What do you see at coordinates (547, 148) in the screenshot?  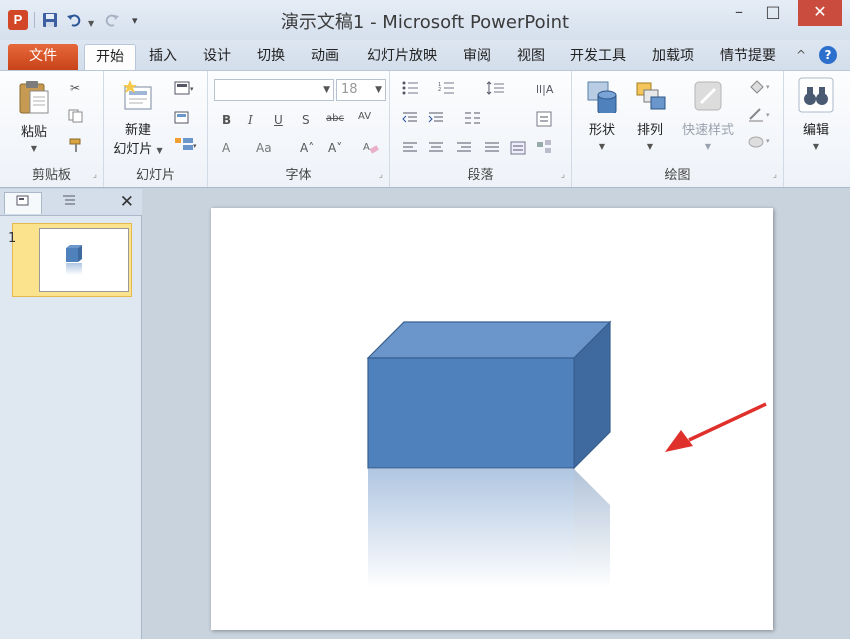 I see `smartart-icon` at bounding box center [547, 148].